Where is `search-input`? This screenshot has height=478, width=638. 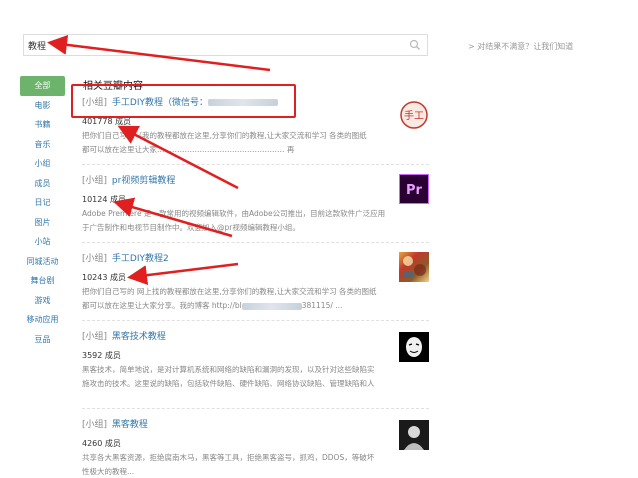
search-input is located at coordinates (213, 45).